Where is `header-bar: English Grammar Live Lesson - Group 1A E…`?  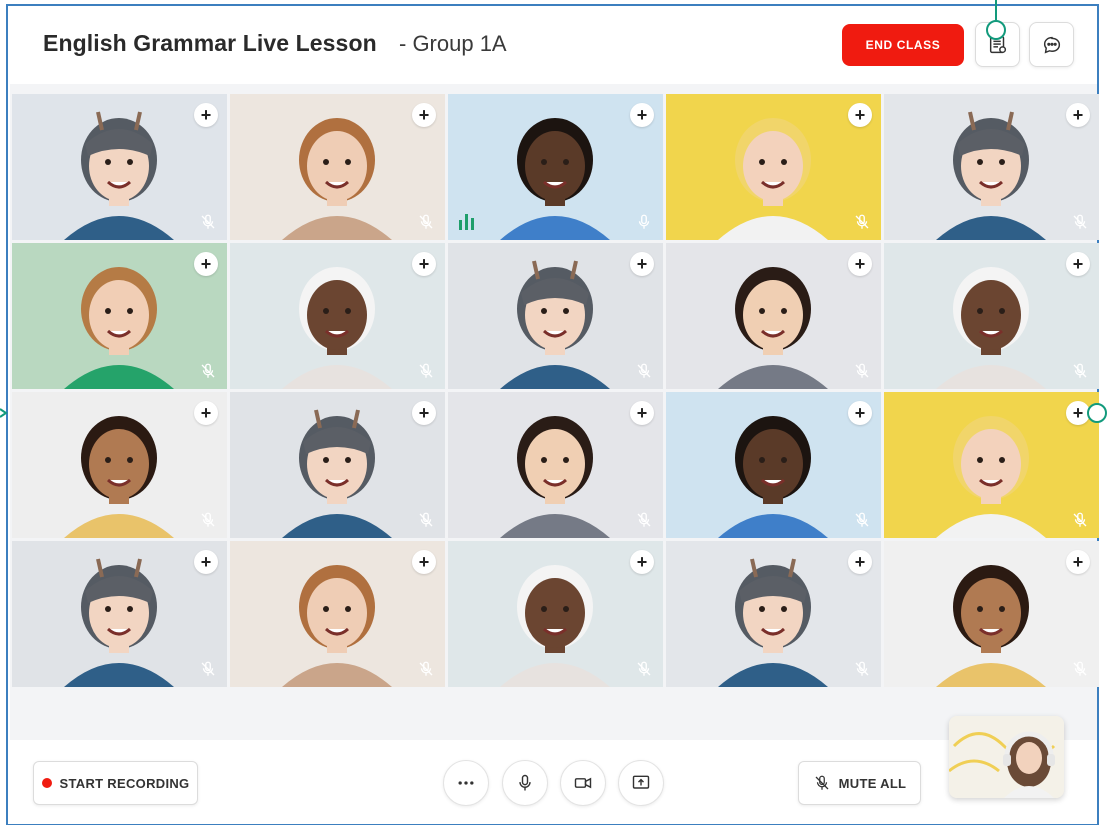 header-bar: English Grammar Live Lesson - Group 1A E… is located at coordinates (552, 45).